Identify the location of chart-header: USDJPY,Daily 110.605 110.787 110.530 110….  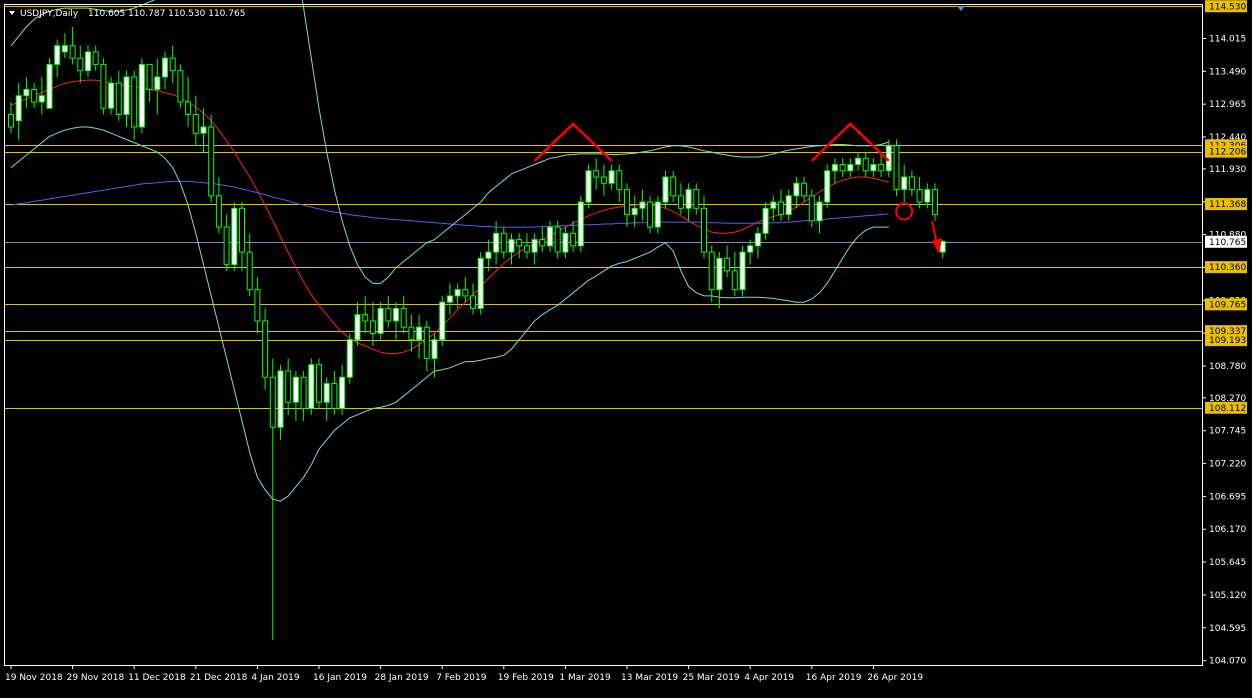
(127, 14).